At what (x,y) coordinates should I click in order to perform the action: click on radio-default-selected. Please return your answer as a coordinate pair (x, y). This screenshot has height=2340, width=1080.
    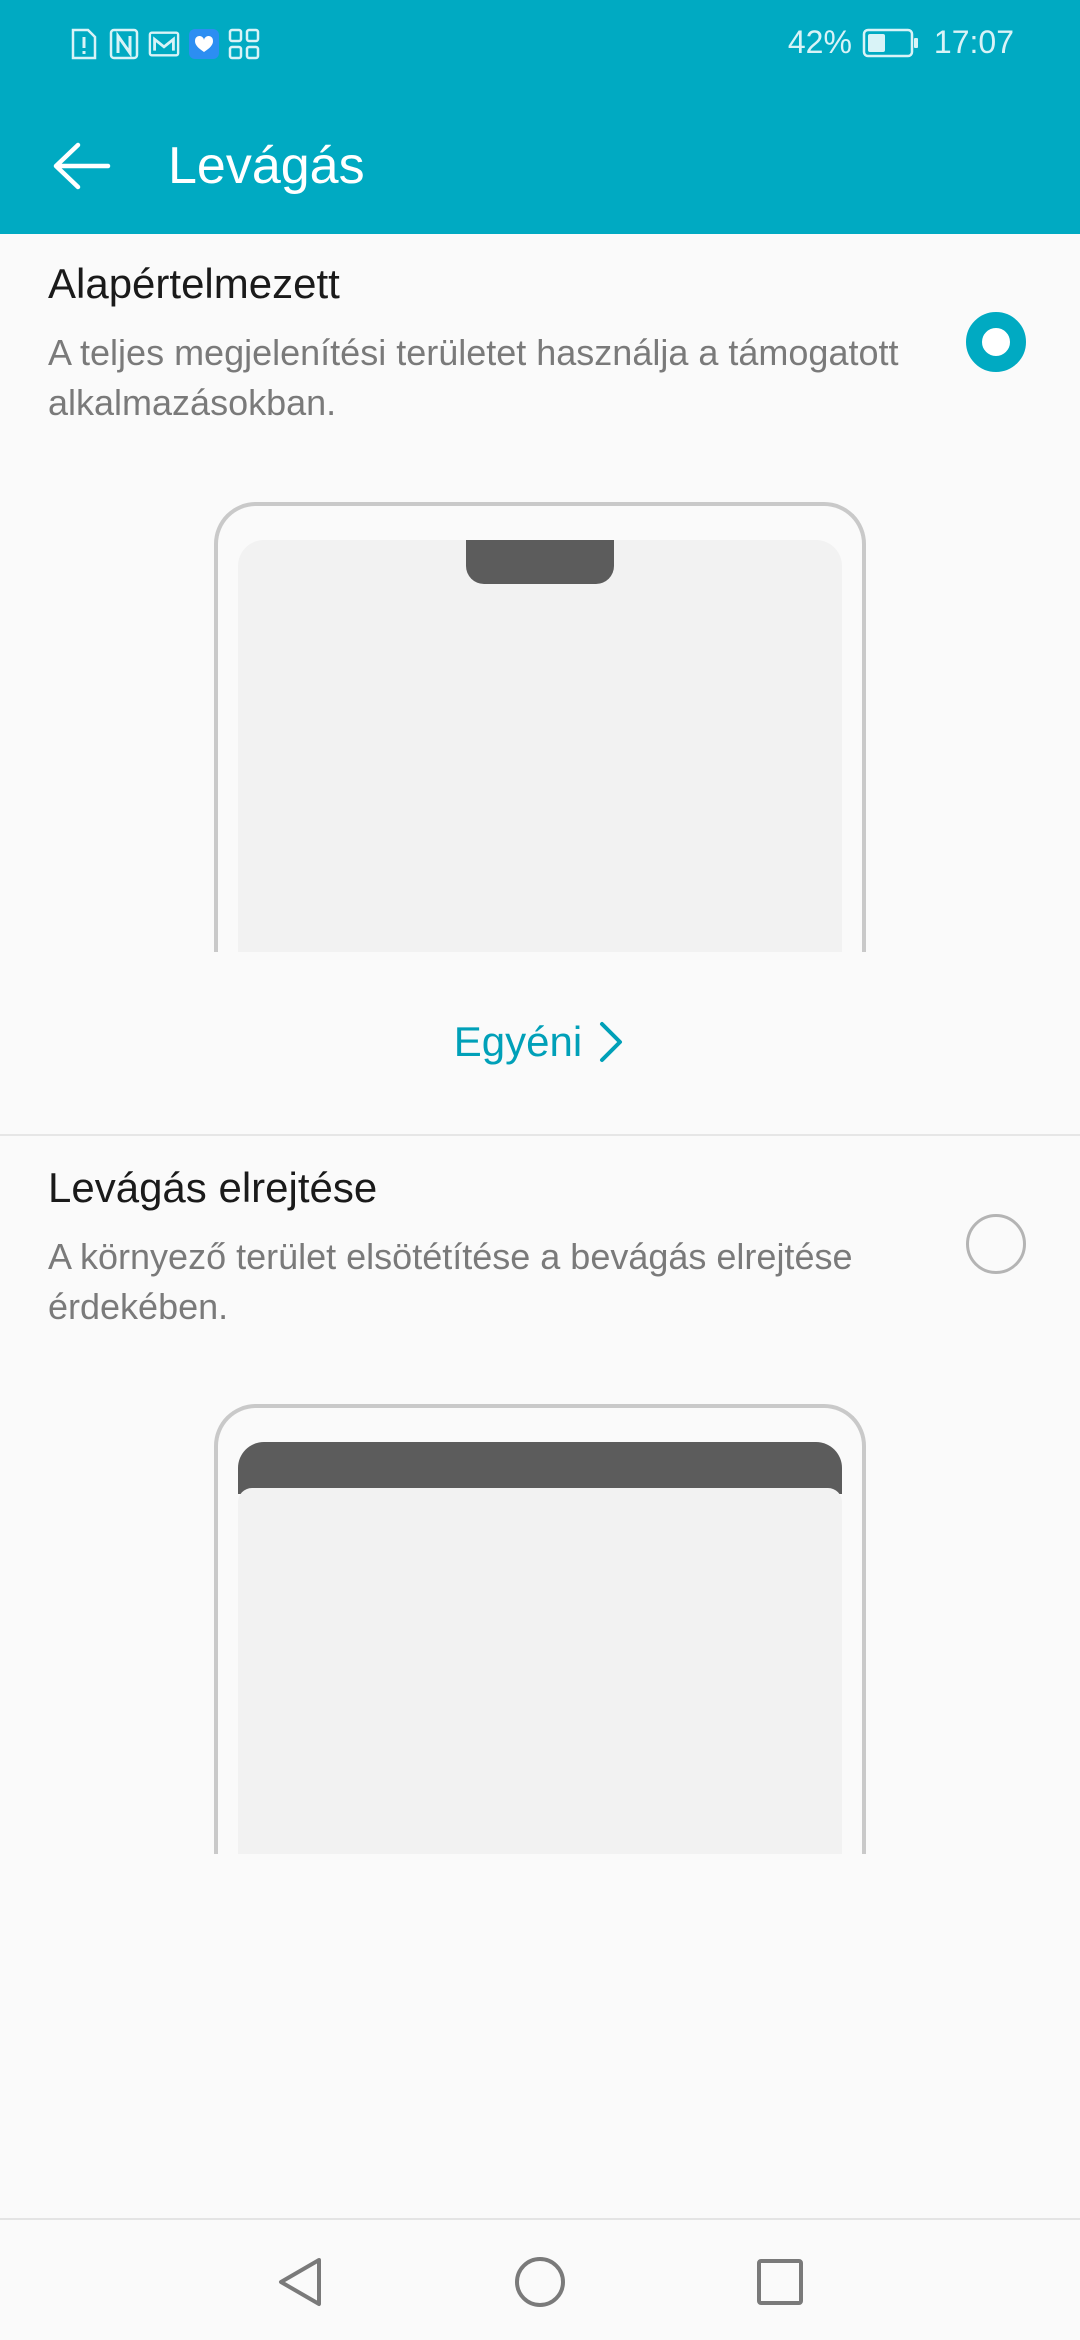
    Looking at the image, I should click on (996, 342).